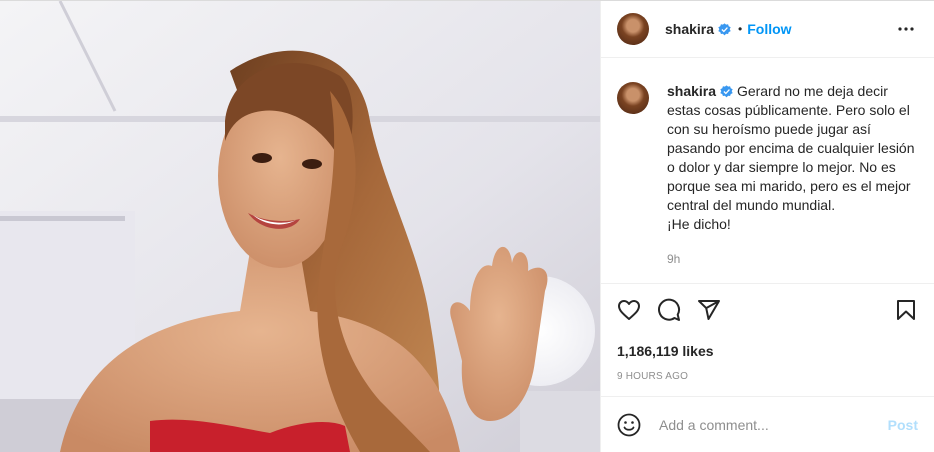  I want to click on follow-button: Follow, so click(769, 29).